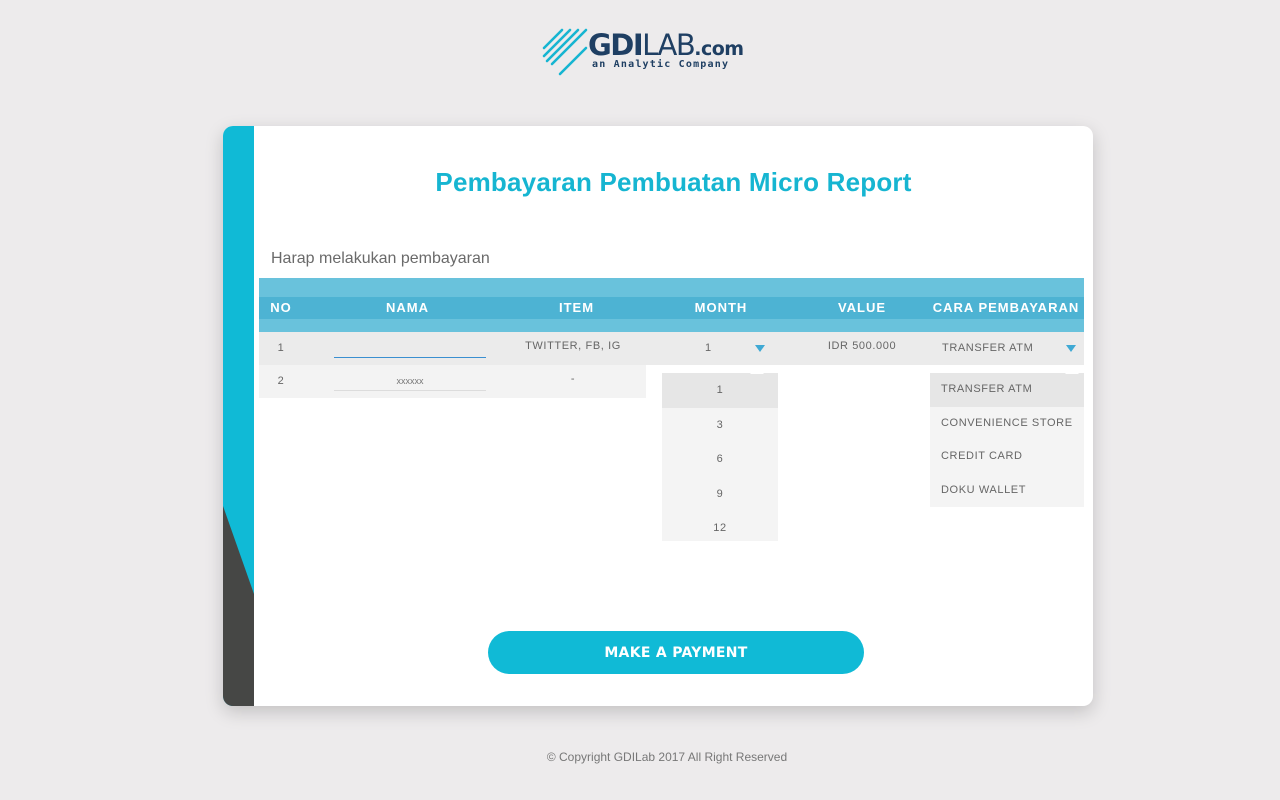 The image size is (1280, 800). Describe the element at coordinates (281, 381) in the screenshot. I see `row-number: 2` at that location.